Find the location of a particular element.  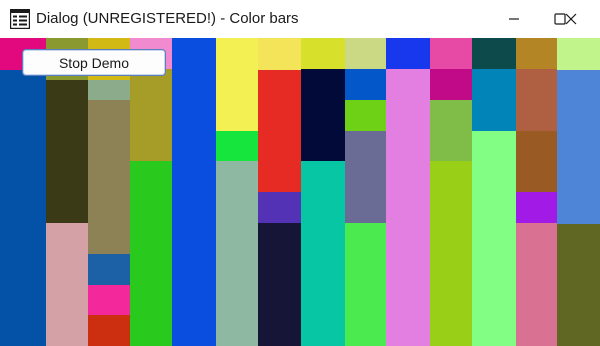

window-title: Dialog (UNREGISTERED!) - Color bars is located at coordinates (167, 18).